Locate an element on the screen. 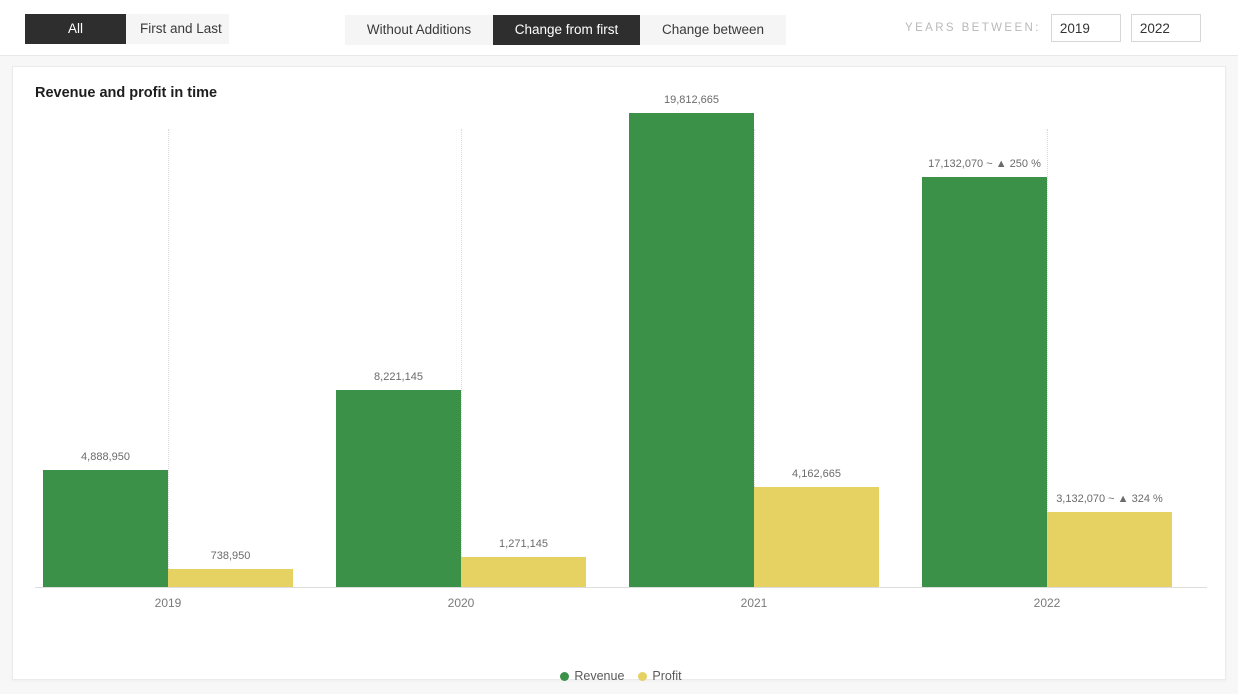 This screenshot has height=694, width=1238. bar-value-label: 1,271,145 is located at coordinates (523, 544).